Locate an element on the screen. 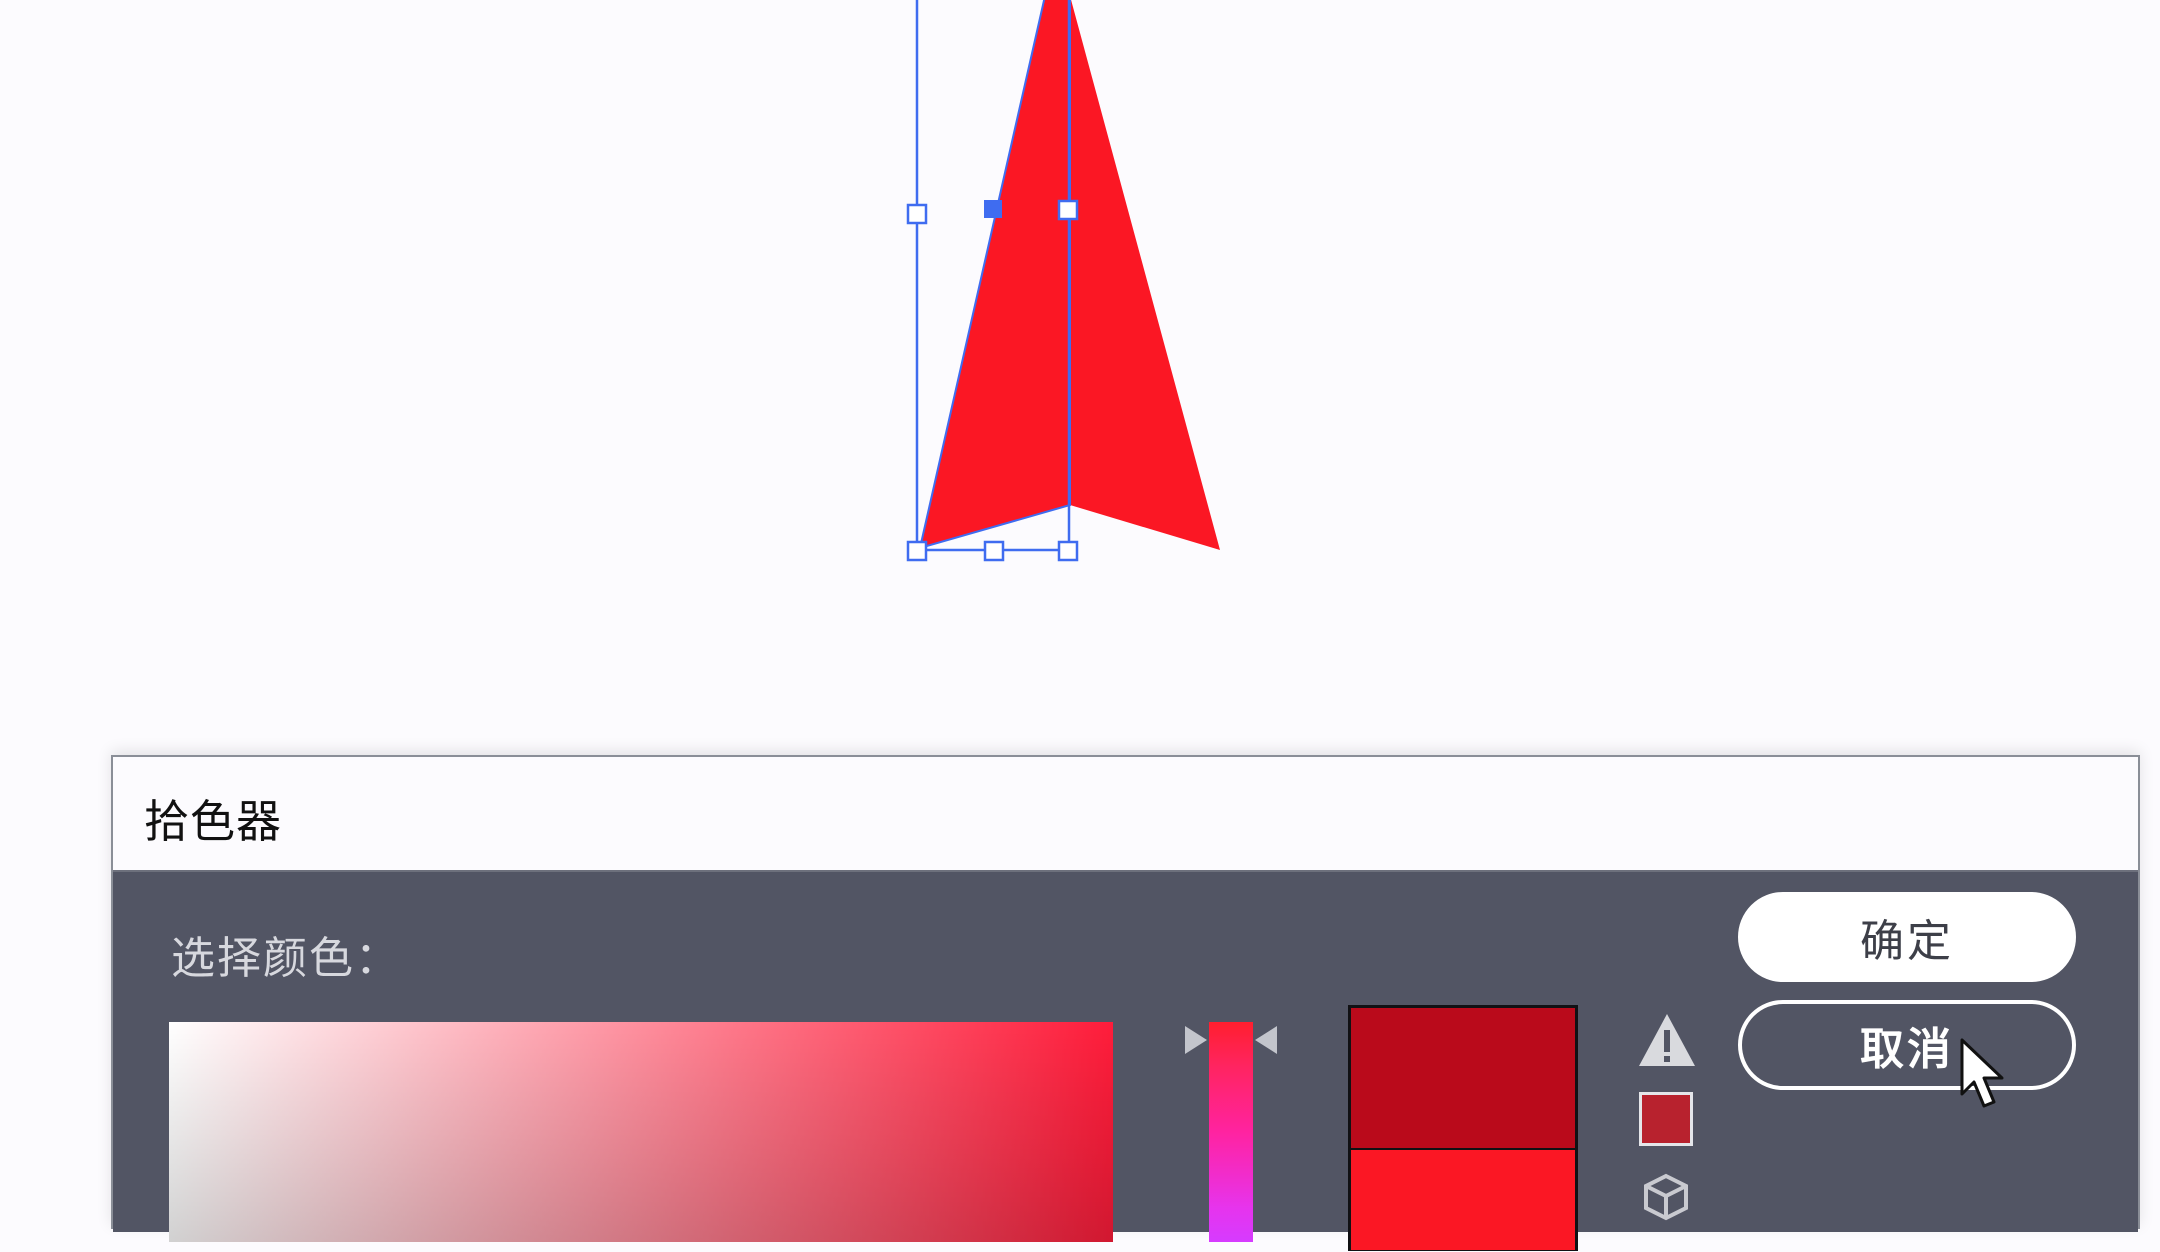 This screenshot has height=1252, width=2160. hue-bar is located at coordinates (1231, 1132).